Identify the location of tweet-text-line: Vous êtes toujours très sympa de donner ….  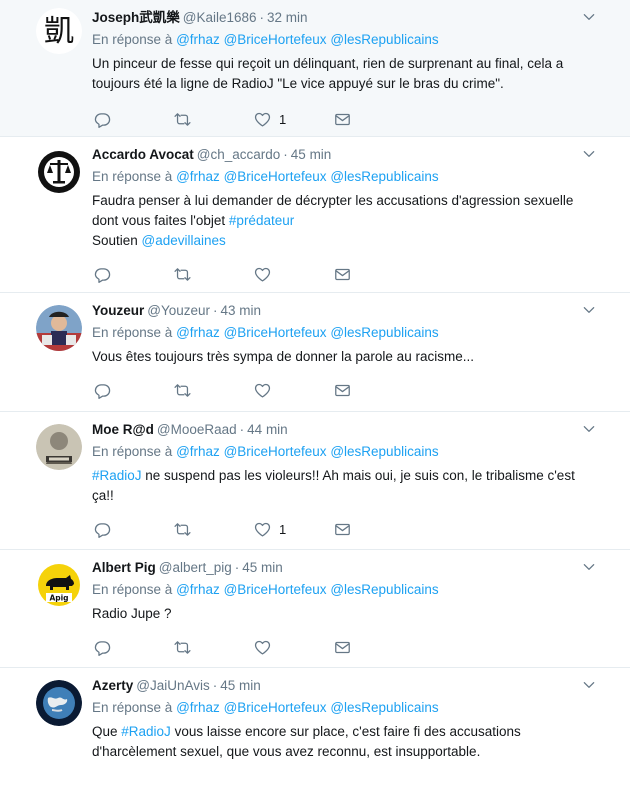
(283, 356).